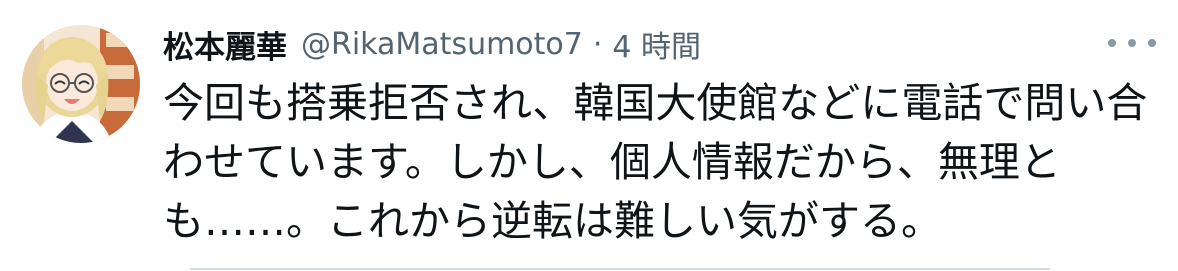  I want to click on display-name: 松本麗華, so click(225, 44).